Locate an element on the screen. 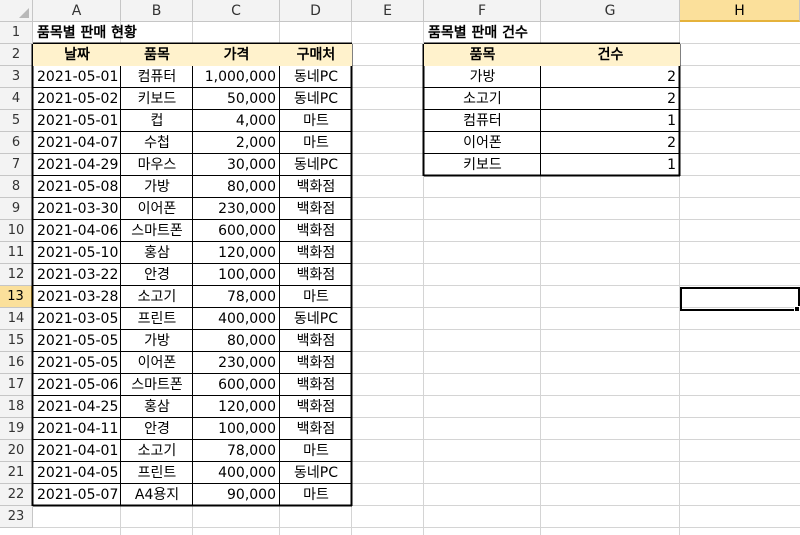  column-header-D: D is located at coordinates (316, 11).